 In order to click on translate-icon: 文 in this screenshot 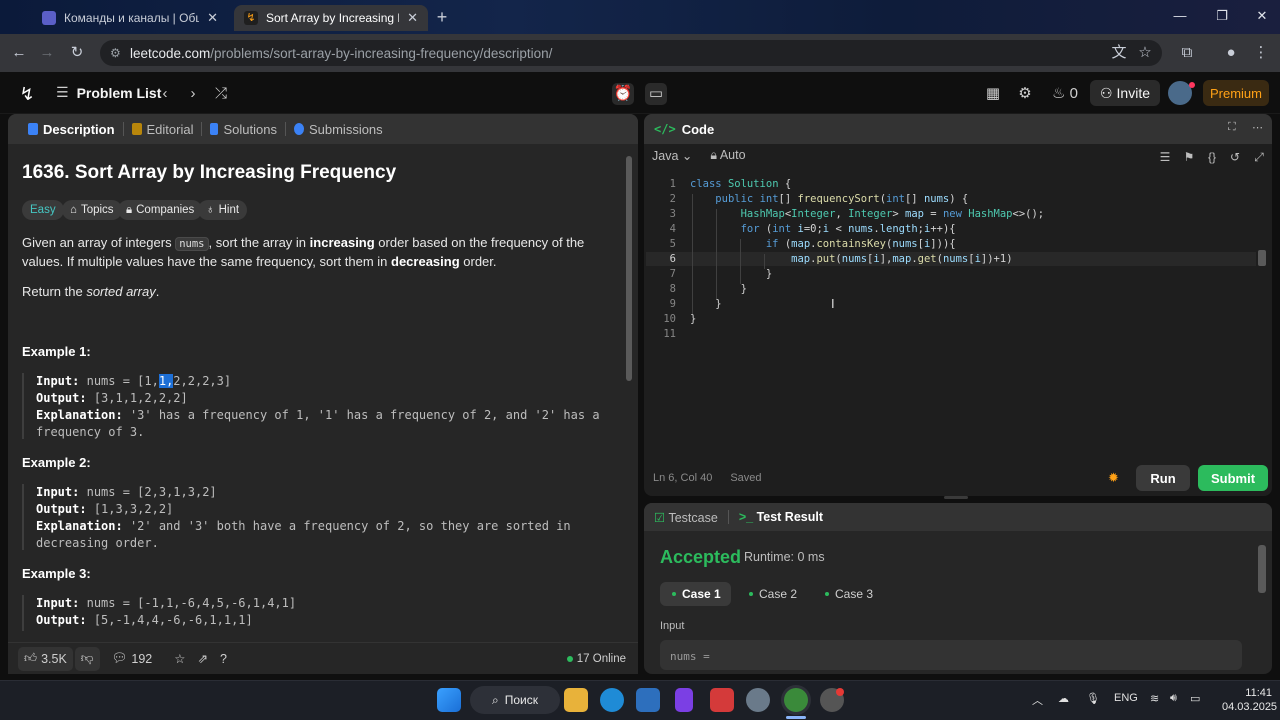, I will do `click(1119, 53)`.